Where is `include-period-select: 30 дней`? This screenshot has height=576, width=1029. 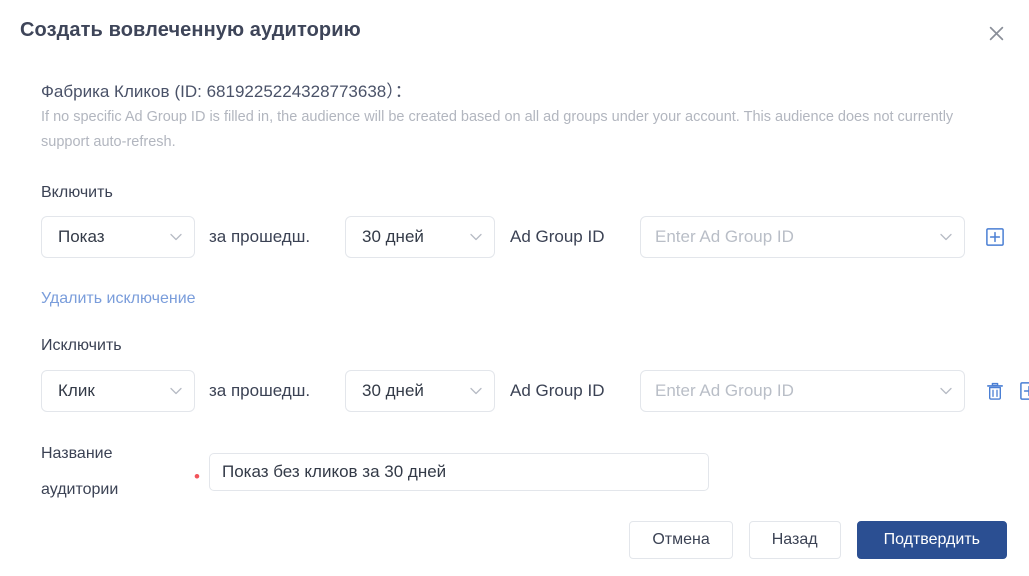 include-period-select: 30 дней is located at coordinates (420, 237).